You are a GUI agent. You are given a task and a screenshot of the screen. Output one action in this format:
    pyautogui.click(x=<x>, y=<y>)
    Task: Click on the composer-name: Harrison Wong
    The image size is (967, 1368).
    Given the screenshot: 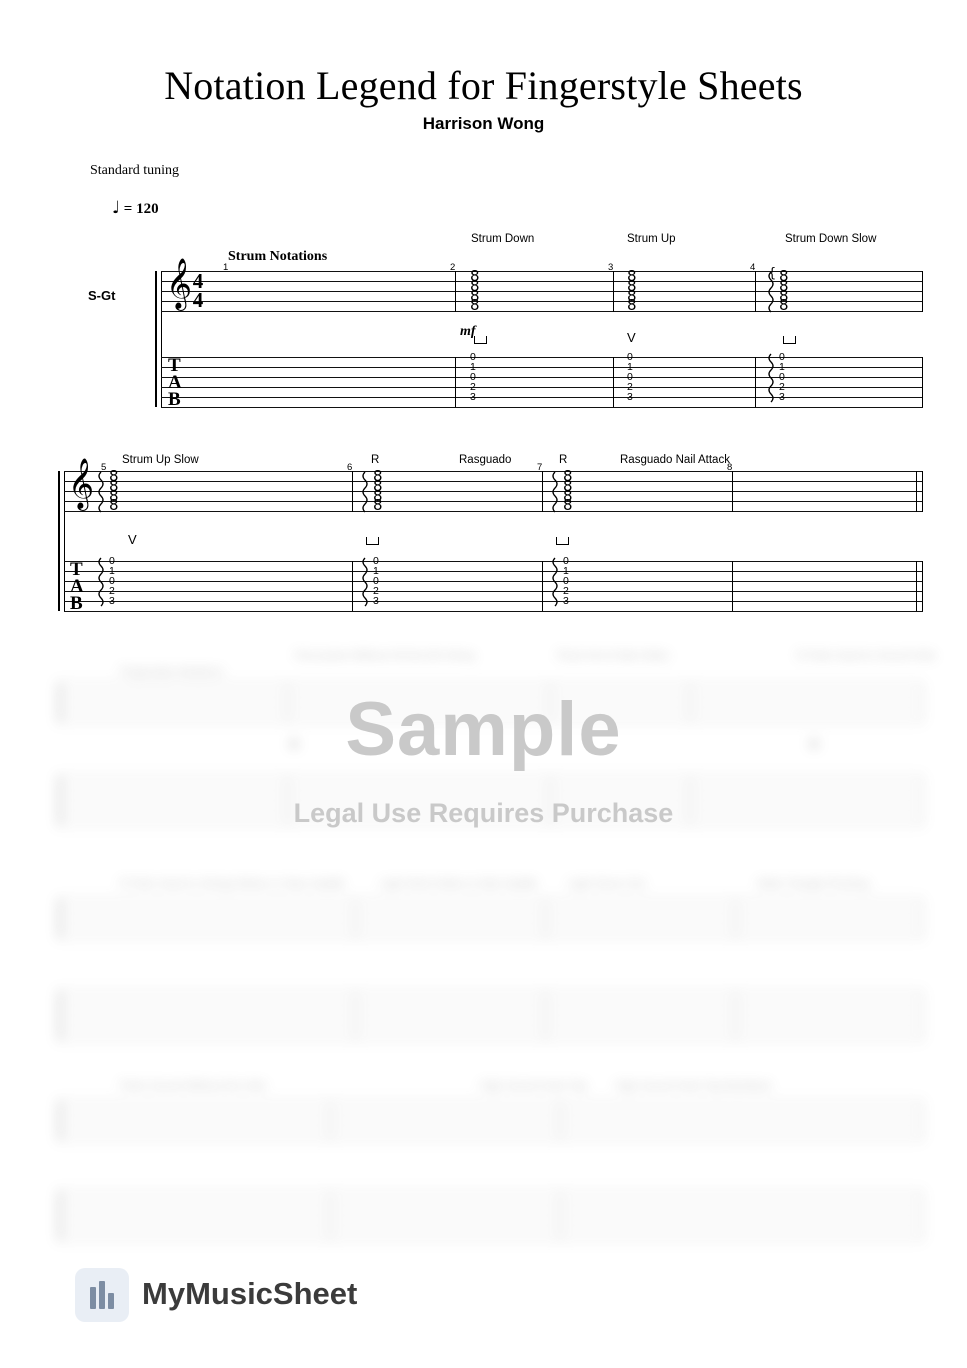 What is the action you would take?
    pyautogui.click(x=483, y=123)
    